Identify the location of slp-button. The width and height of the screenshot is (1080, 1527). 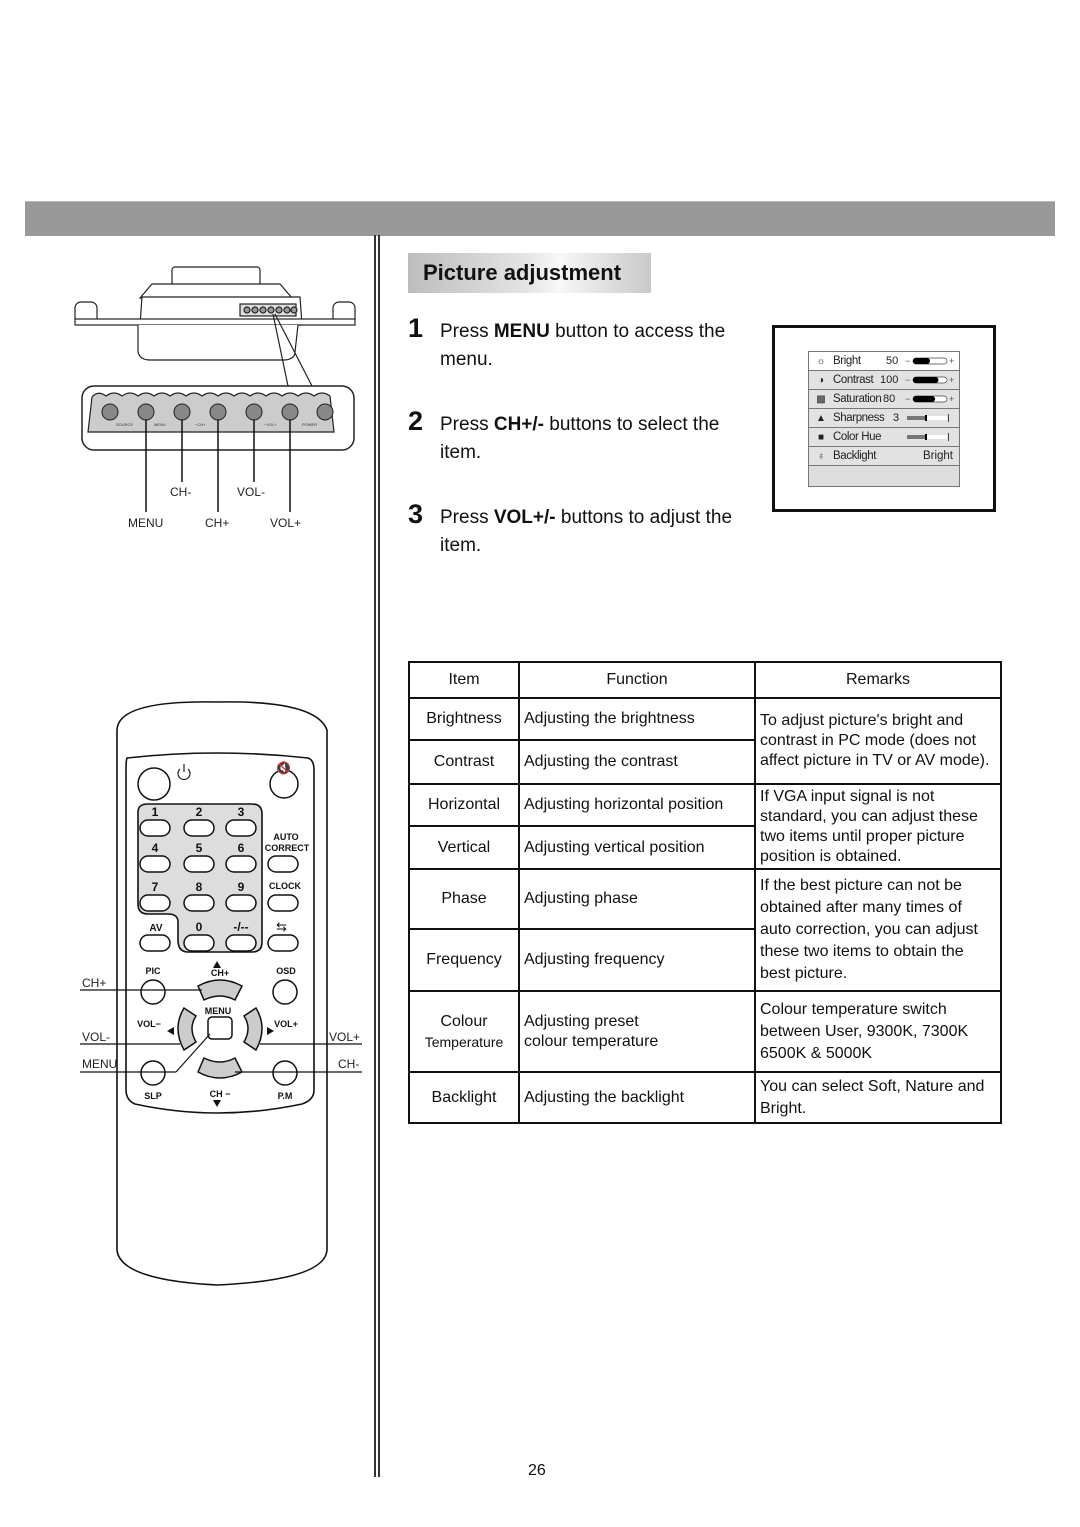
(153, 1073).